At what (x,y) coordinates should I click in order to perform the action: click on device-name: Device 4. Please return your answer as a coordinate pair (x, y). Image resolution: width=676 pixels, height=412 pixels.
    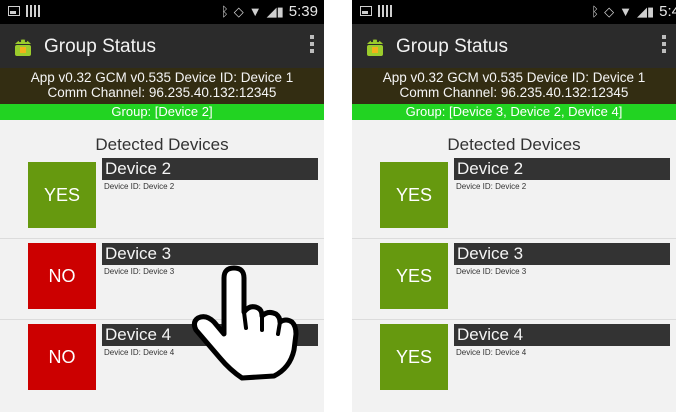
    Looking at the image, I should click on (562, 335).